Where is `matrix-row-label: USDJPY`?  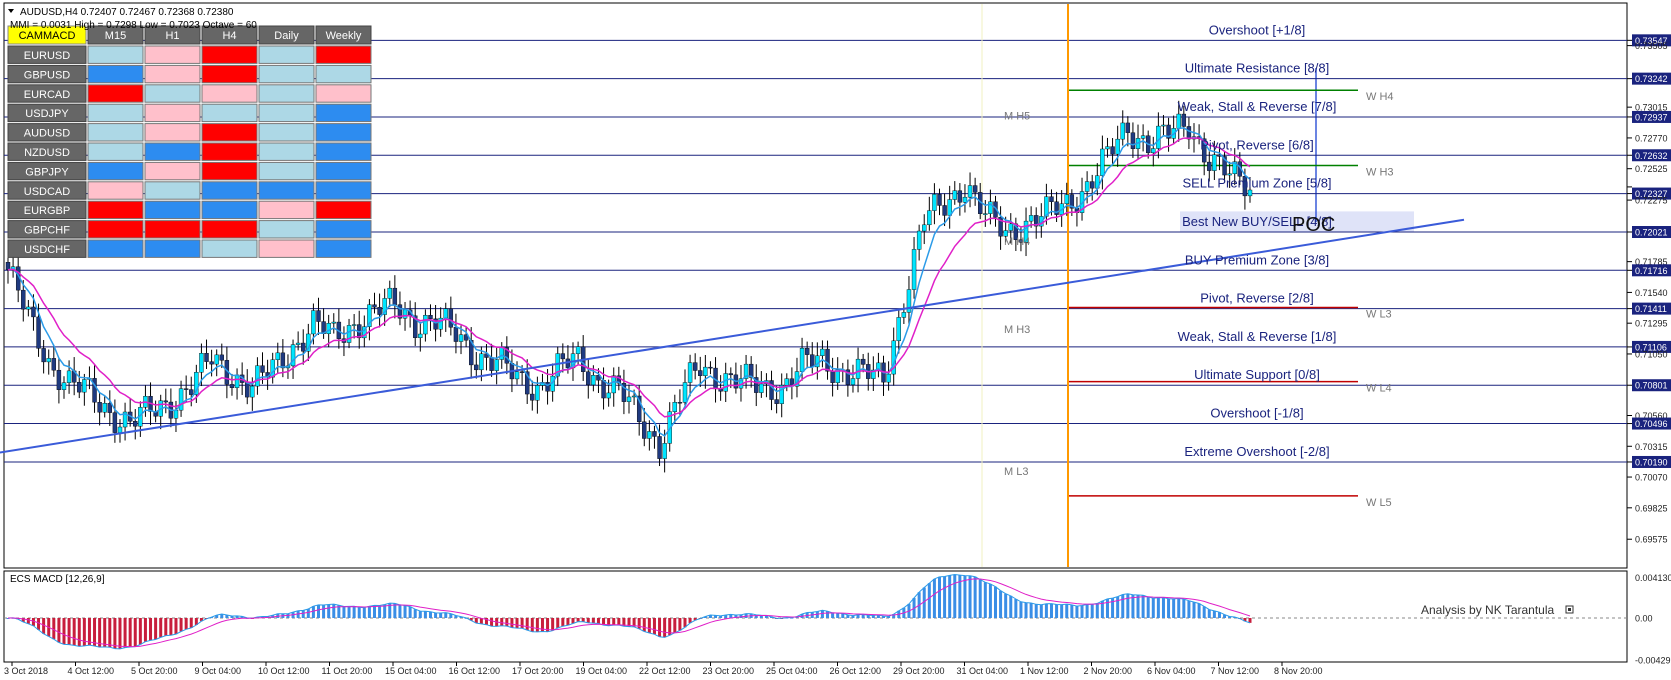
matrix-row-label: USDJPY is located at coordinates (47, 114).